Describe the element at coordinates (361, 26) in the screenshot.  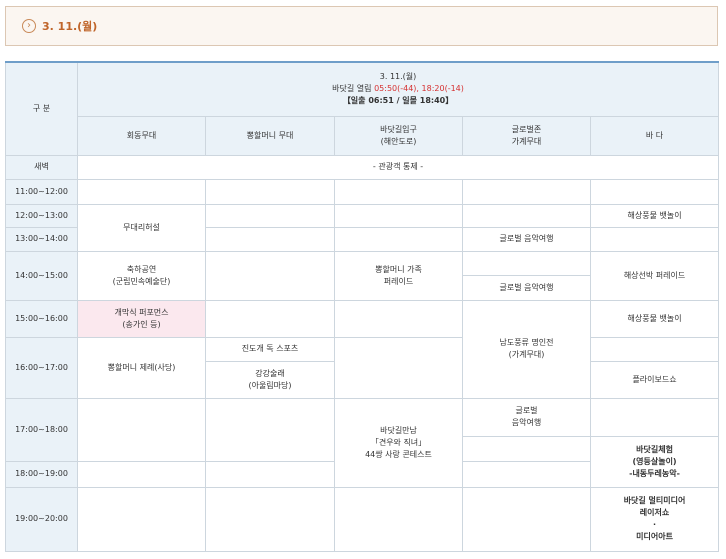
I see `day-tab-bar: › 3. 11.(월)` at that location.